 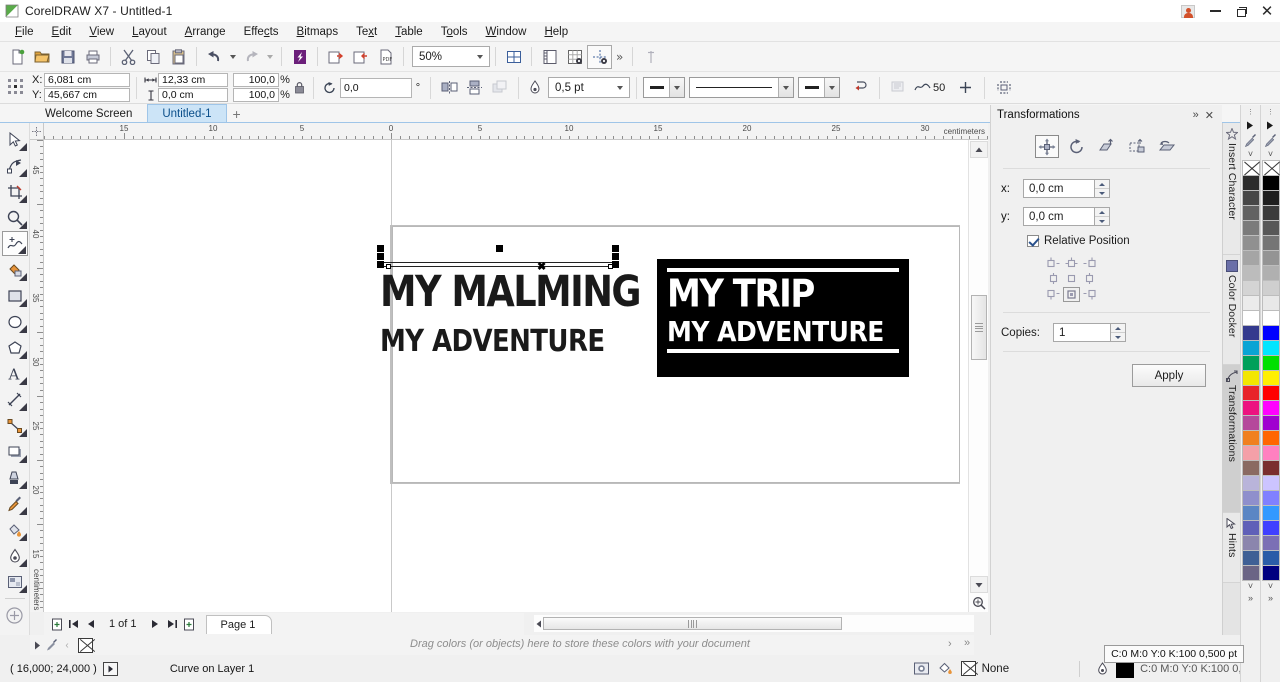 I want to click on close-curve-icon, so click(x=965, y=88).